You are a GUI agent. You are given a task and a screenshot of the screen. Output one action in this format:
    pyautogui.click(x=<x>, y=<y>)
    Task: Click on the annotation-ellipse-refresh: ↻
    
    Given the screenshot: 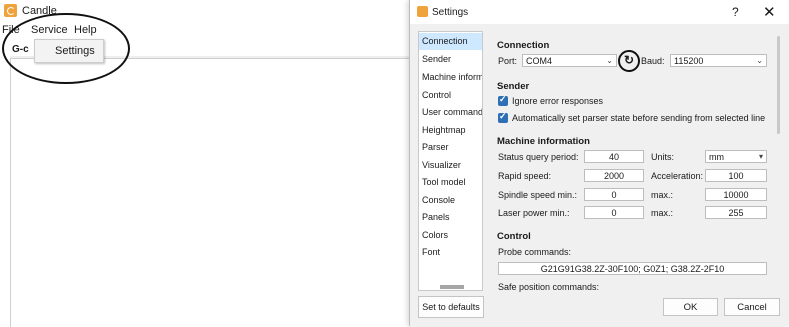 What is the action you would take?
    pyautogui.click(x=629, y=61)
    